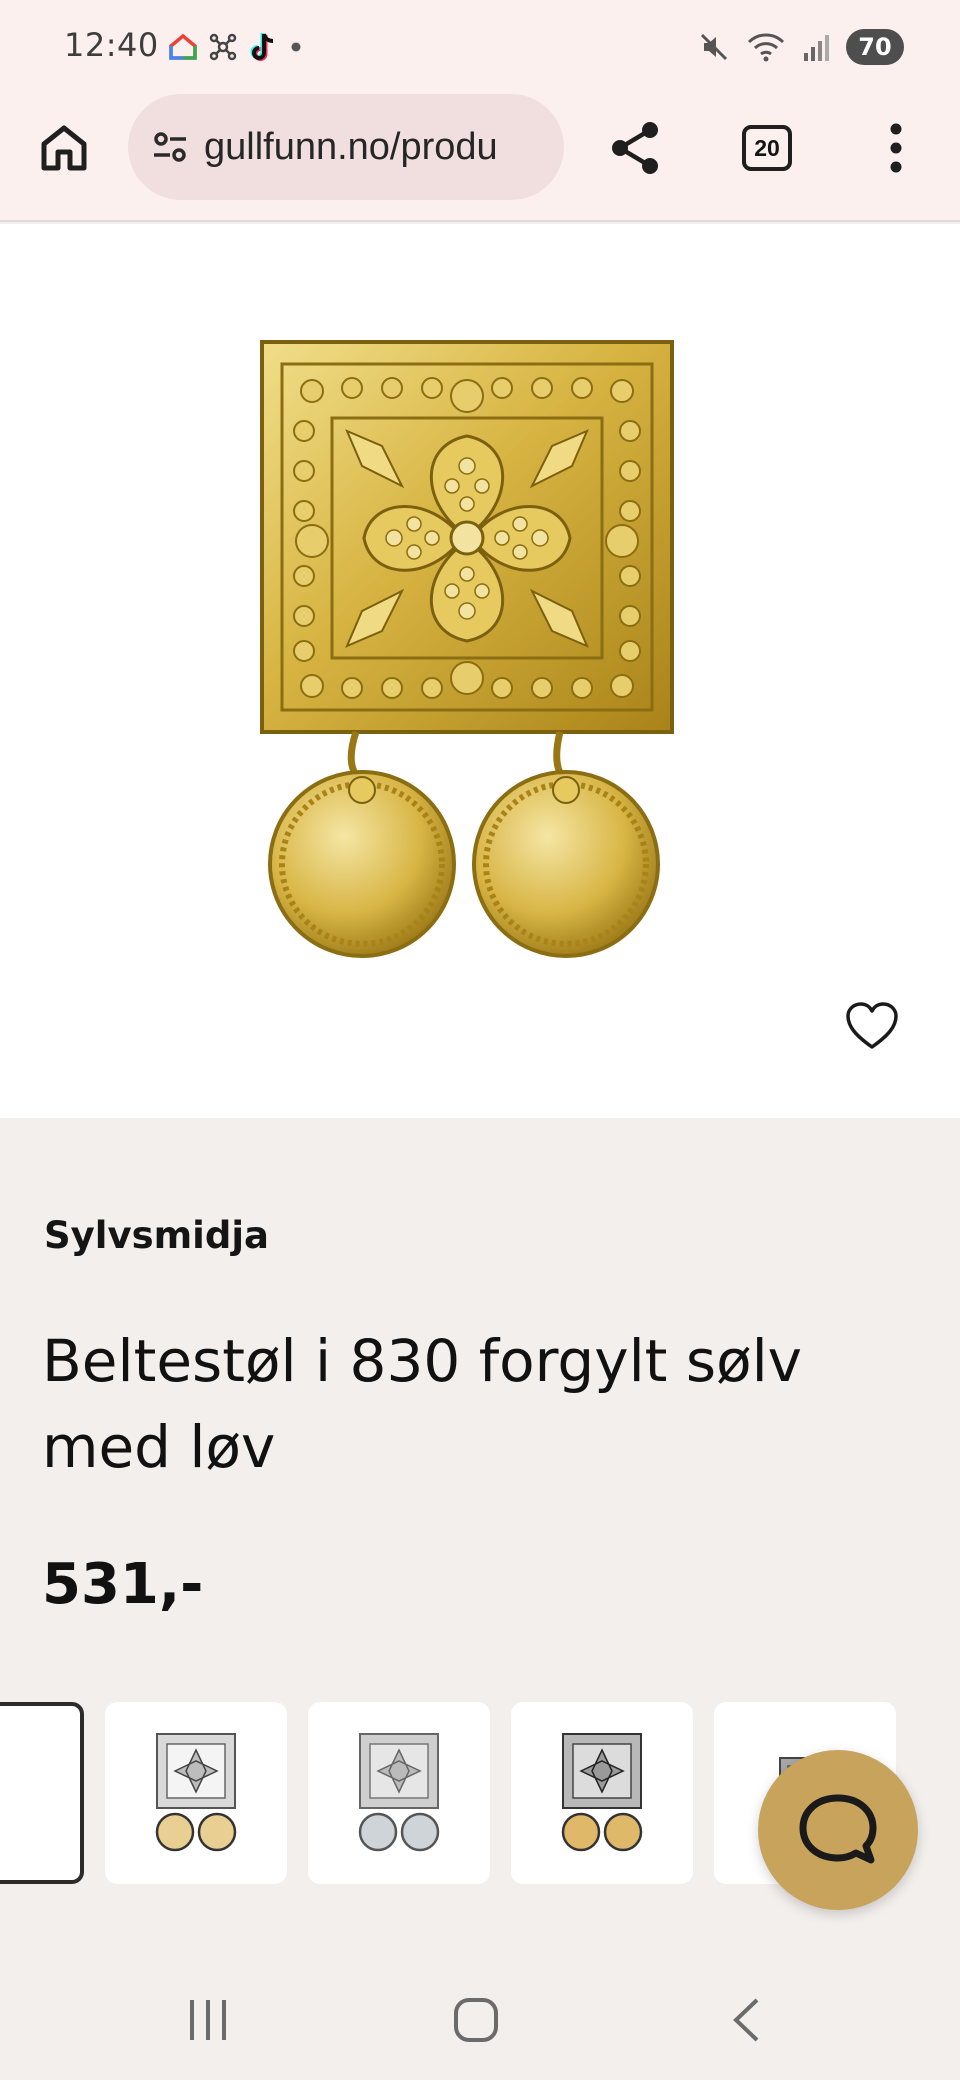  I want to click on menu-button, so click(896, 148).